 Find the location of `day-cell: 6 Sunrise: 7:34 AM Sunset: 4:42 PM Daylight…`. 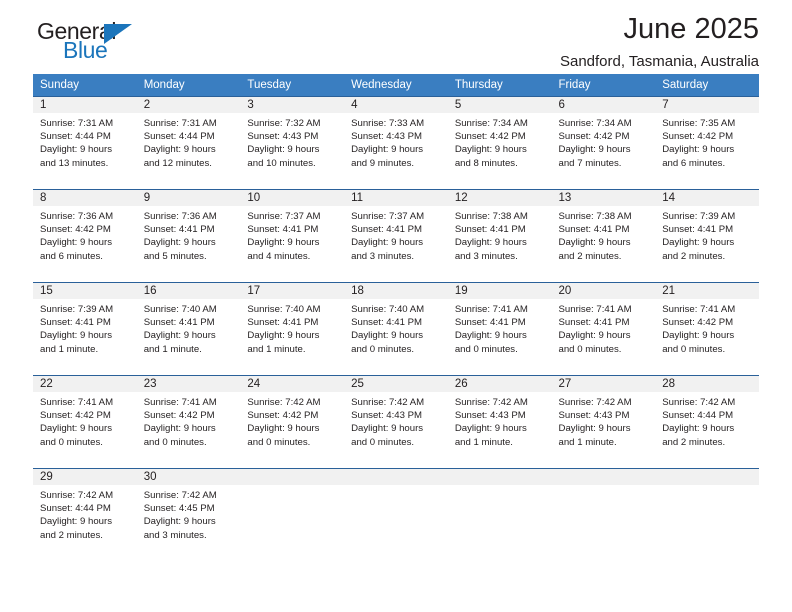

day-cell: 6 Sunrise: 7:34 AM Sunset: 4:42 PM Daylight… is located at coordinates (603, 143).